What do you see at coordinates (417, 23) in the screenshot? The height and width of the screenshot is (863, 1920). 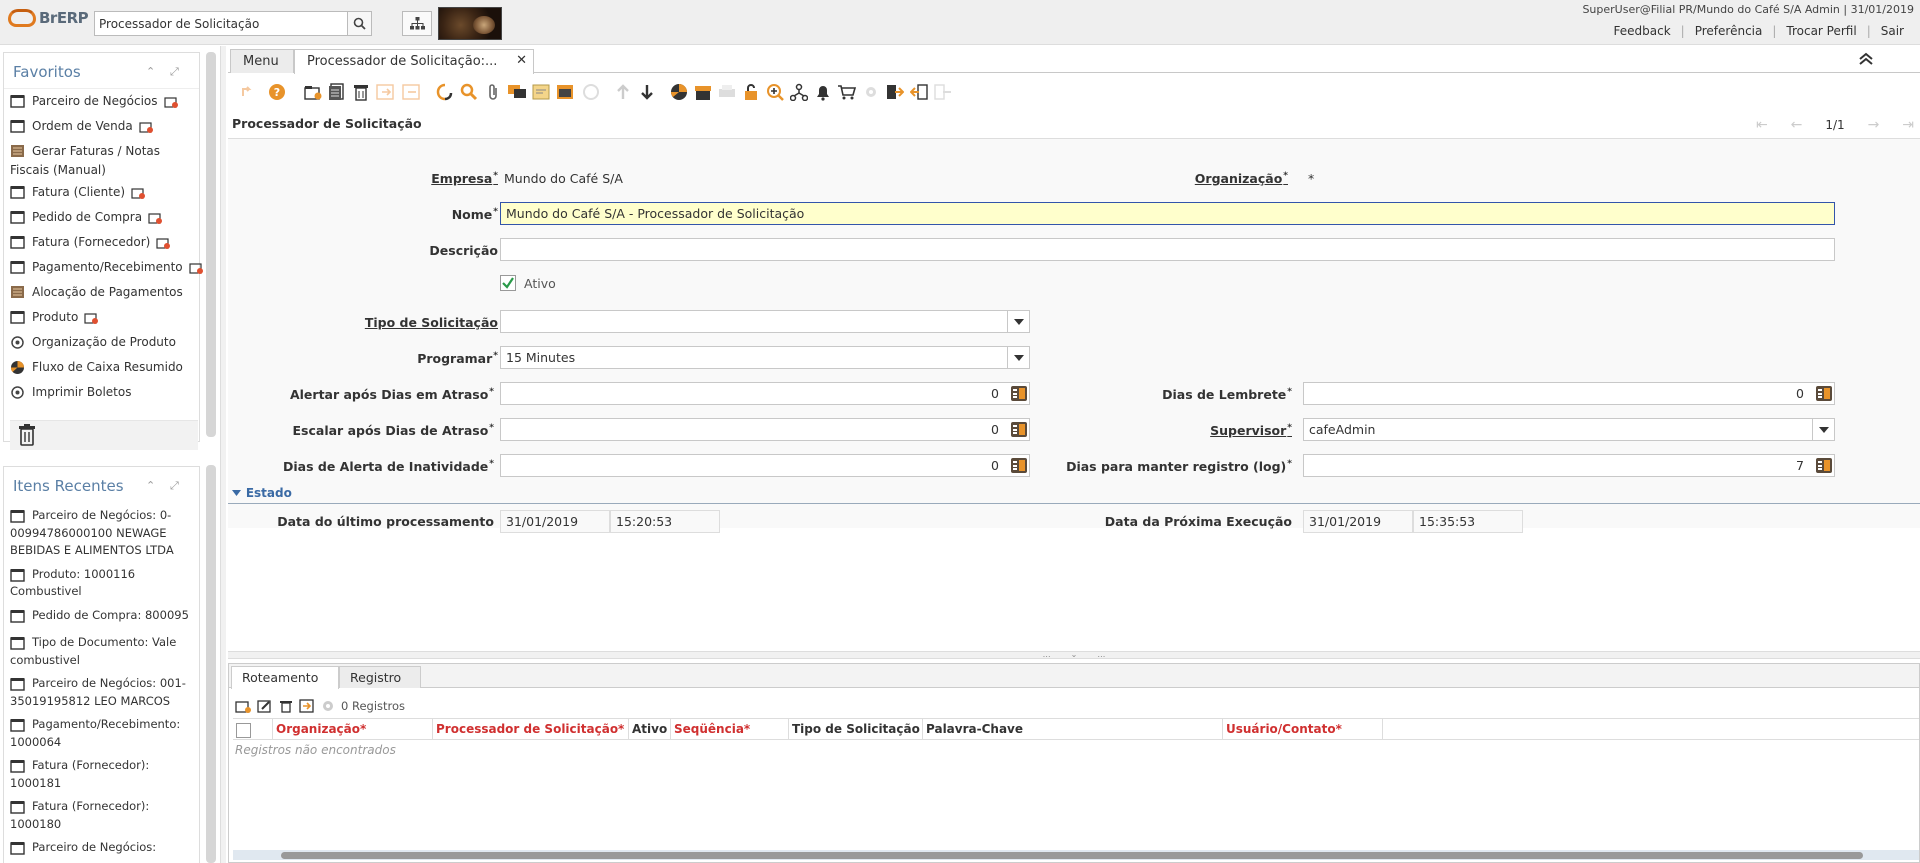 I see `menu-tree-button` at bounding box center [417, 23].